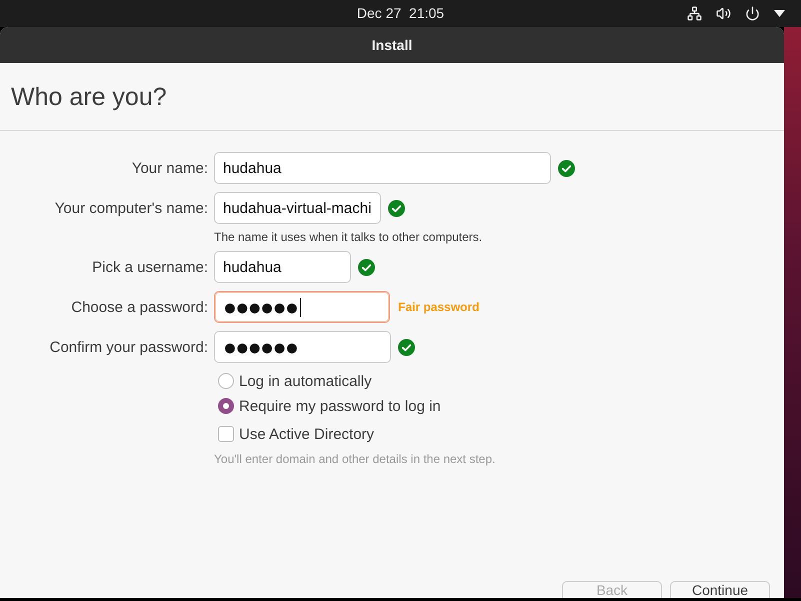 Image resolution: width=801 pixels, height=601 pixels. I want to click on page-heading: Who are you?, so click(89, 97).